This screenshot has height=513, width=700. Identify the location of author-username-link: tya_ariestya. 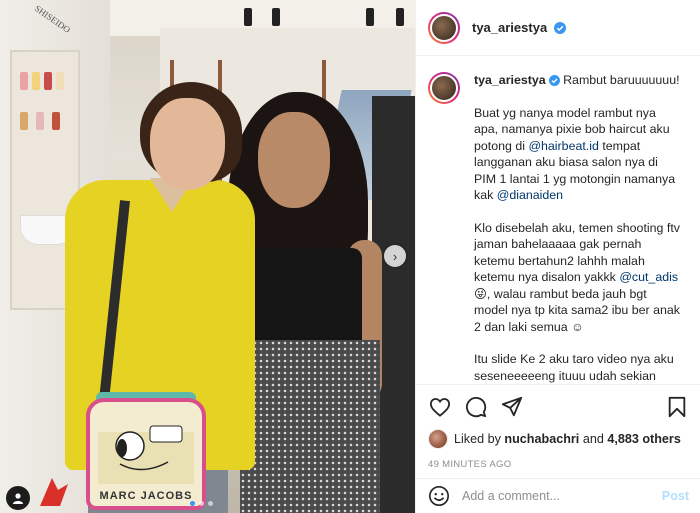
(519, 27).